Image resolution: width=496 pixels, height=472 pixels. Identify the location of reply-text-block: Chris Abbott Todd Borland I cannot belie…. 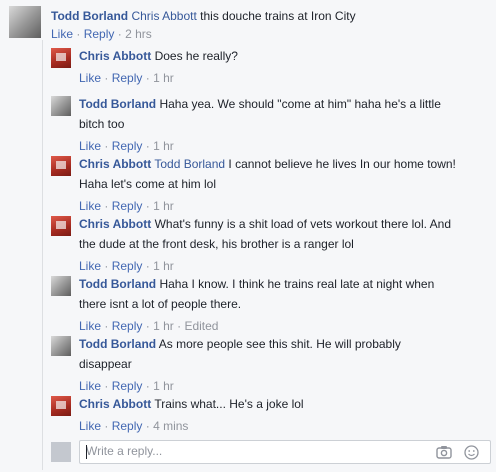
(284, 174).